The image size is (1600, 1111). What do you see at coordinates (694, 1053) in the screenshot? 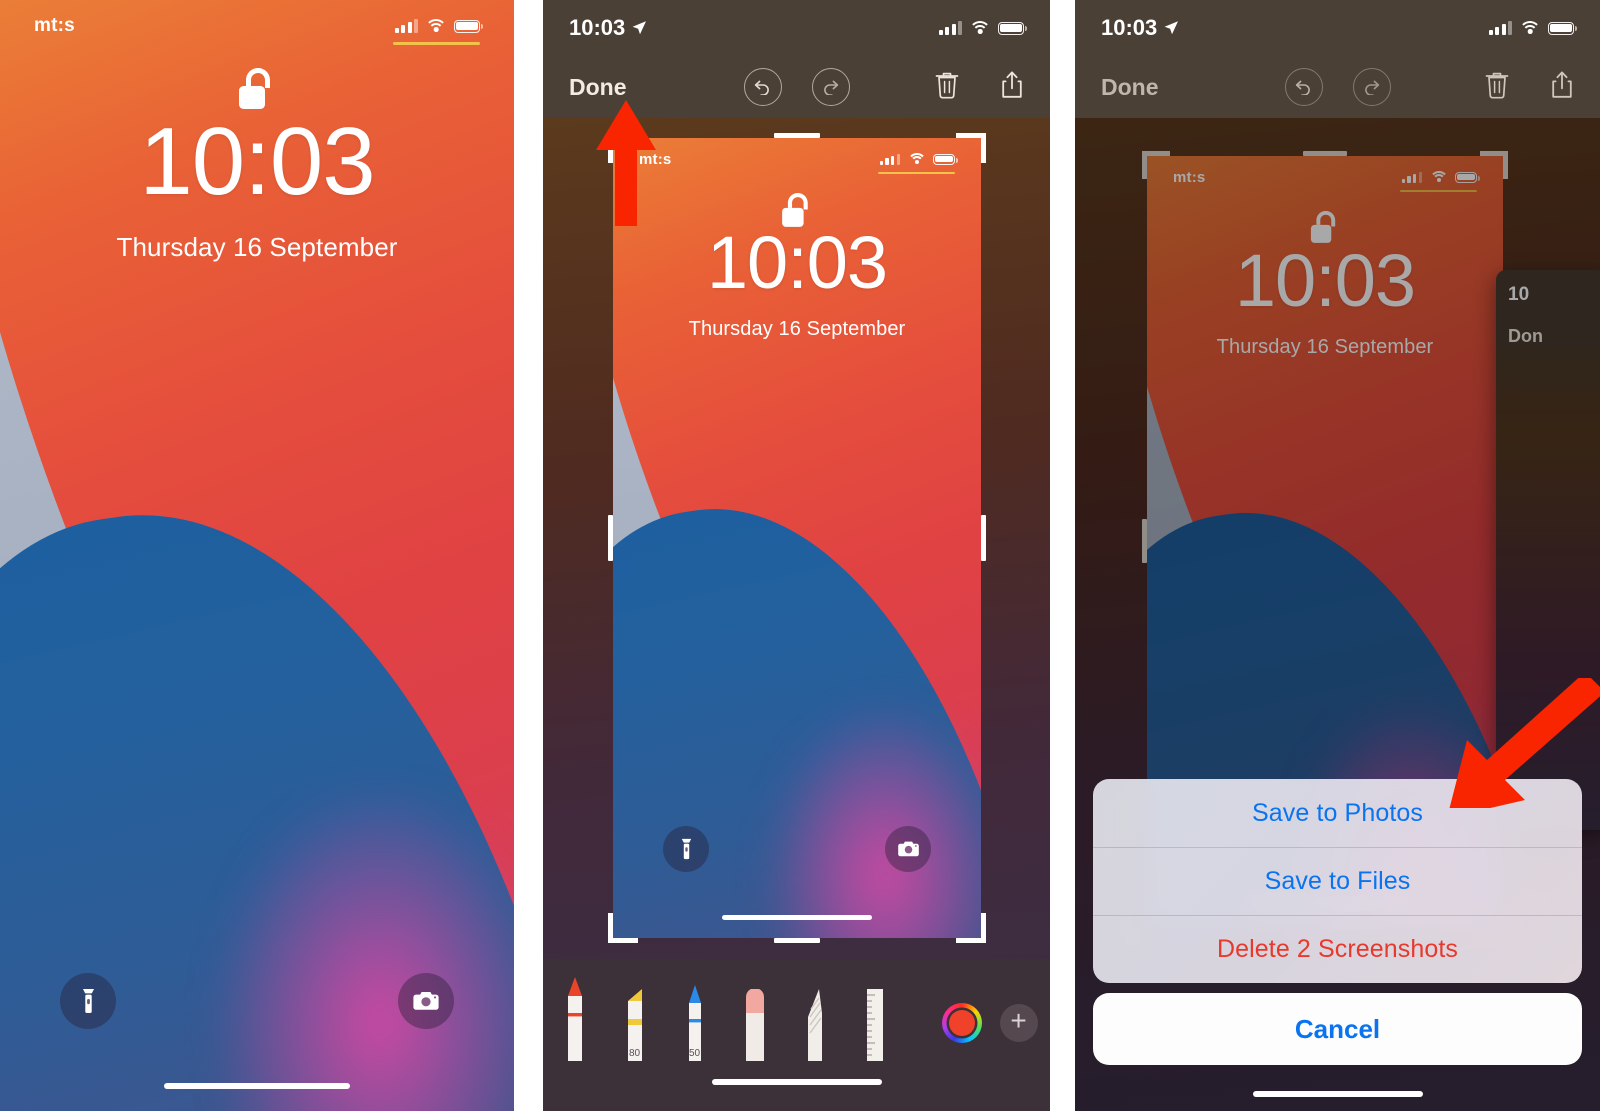
I see `pencil-size-label: 50` at bounding box center [694, 1053].